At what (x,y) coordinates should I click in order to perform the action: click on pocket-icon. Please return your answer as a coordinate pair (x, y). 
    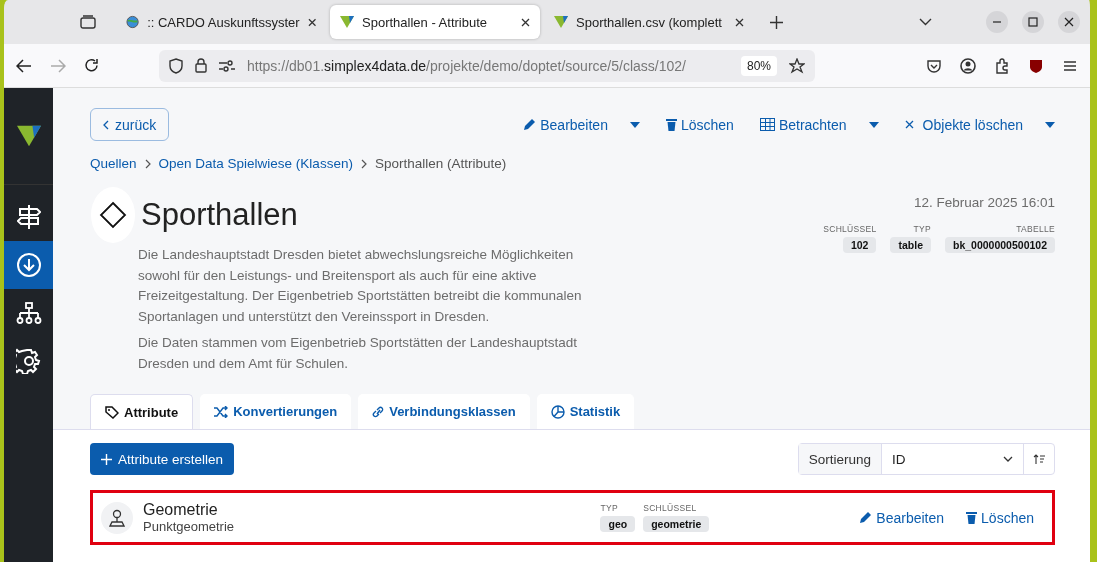
    Looking at the image, I should click on (934, 65).